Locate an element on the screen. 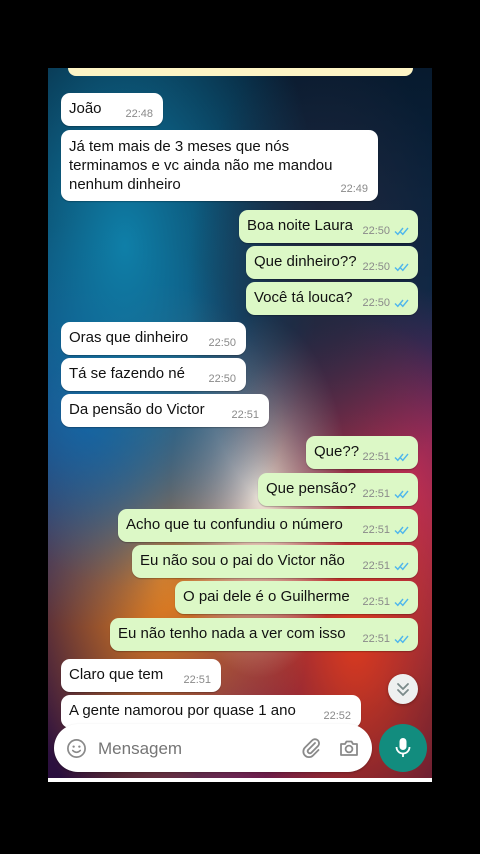 This screenshot has height=854, width=480. message-bubble-outgoing: Eu não sou o pai do Victor não 22:51 is located at coordinates (275, 561).